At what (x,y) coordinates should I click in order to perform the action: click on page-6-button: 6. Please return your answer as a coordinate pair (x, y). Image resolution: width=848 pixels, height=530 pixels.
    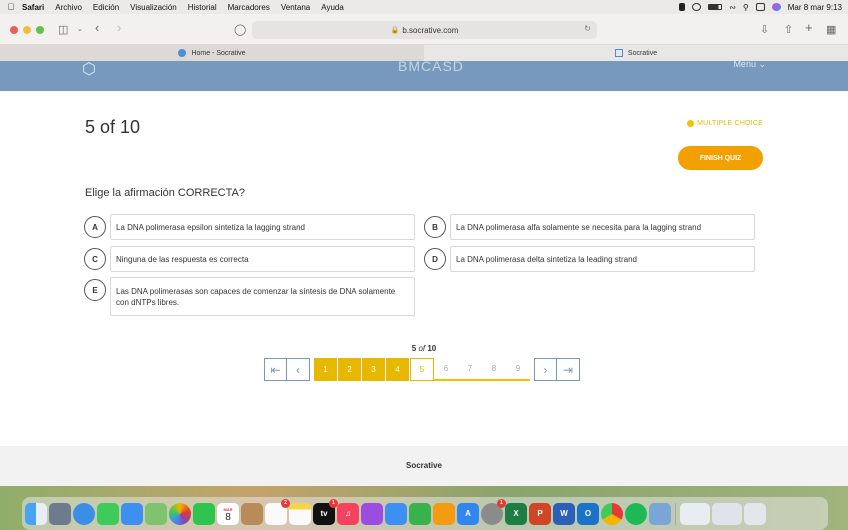
    Looking at the image, I should click on (446, 369).